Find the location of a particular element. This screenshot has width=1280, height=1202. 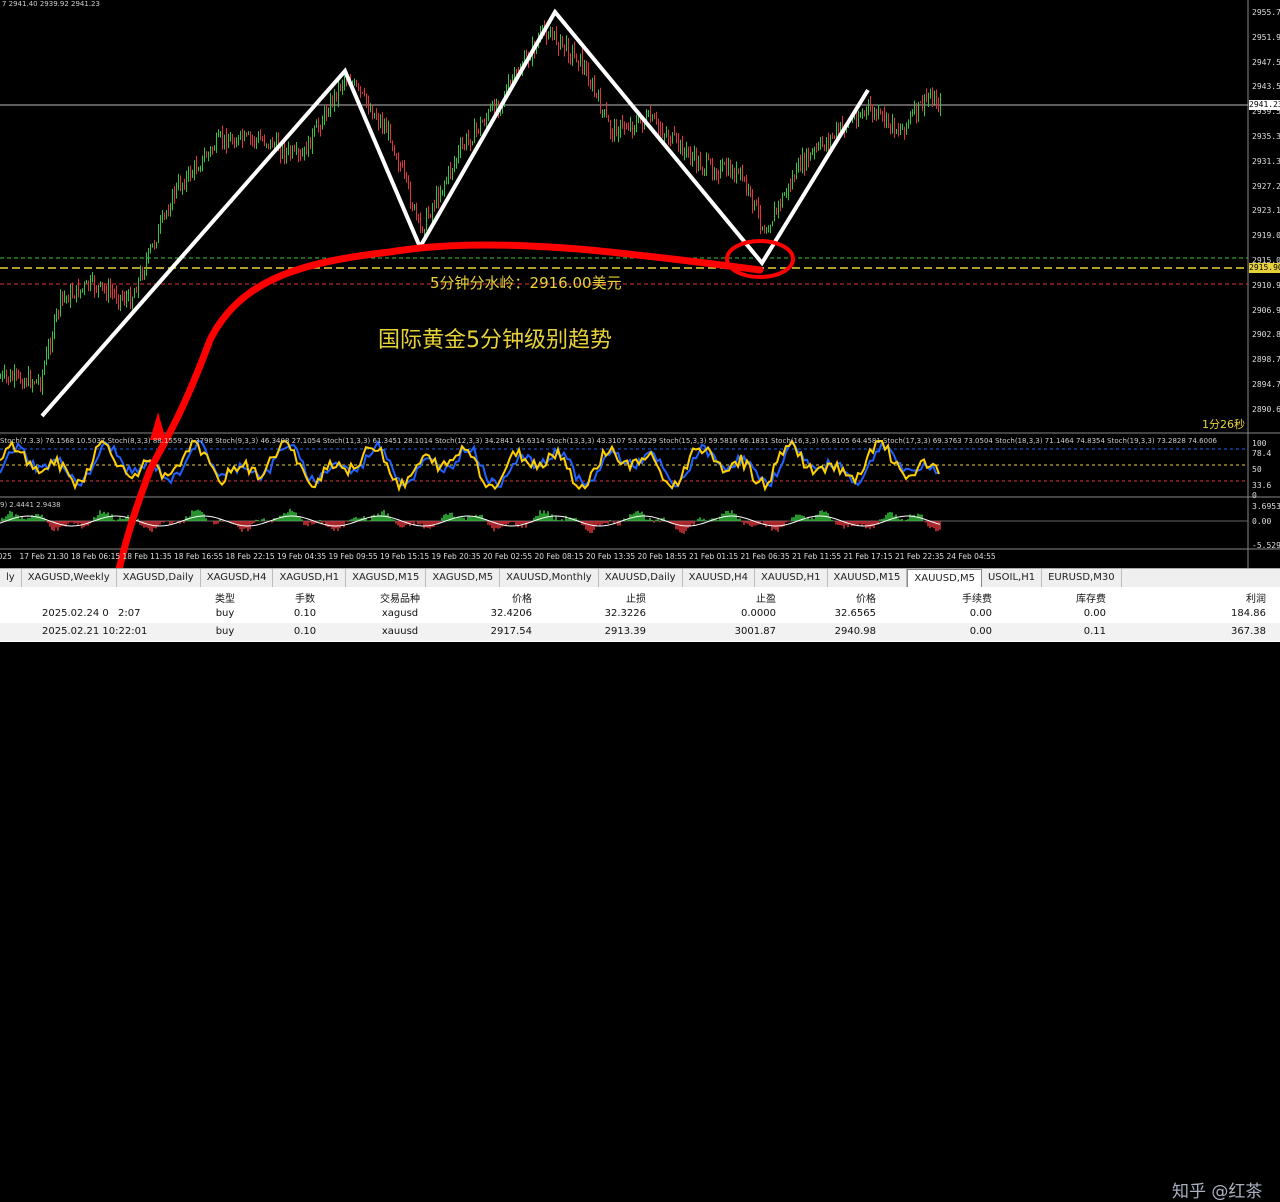

row-time: 2025.02.24 0 is located at coordinates (75, 613).